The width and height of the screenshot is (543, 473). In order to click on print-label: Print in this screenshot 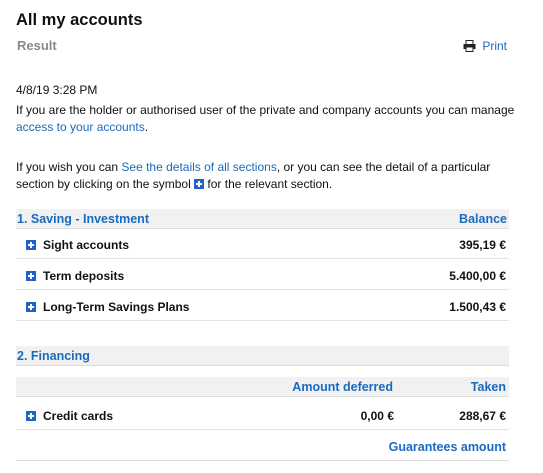, I will do `click(494, 46)`.